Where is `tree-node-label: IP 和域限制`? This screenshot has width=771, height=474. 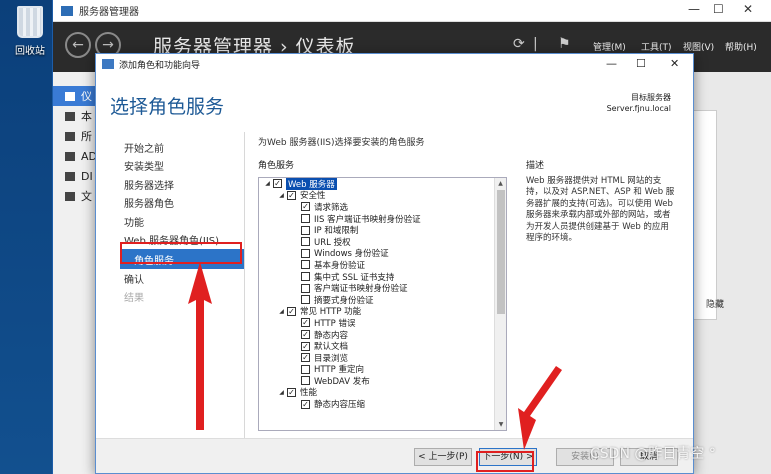
tree-node-label: IP 和域限制 is located at coordinates (336, 231).